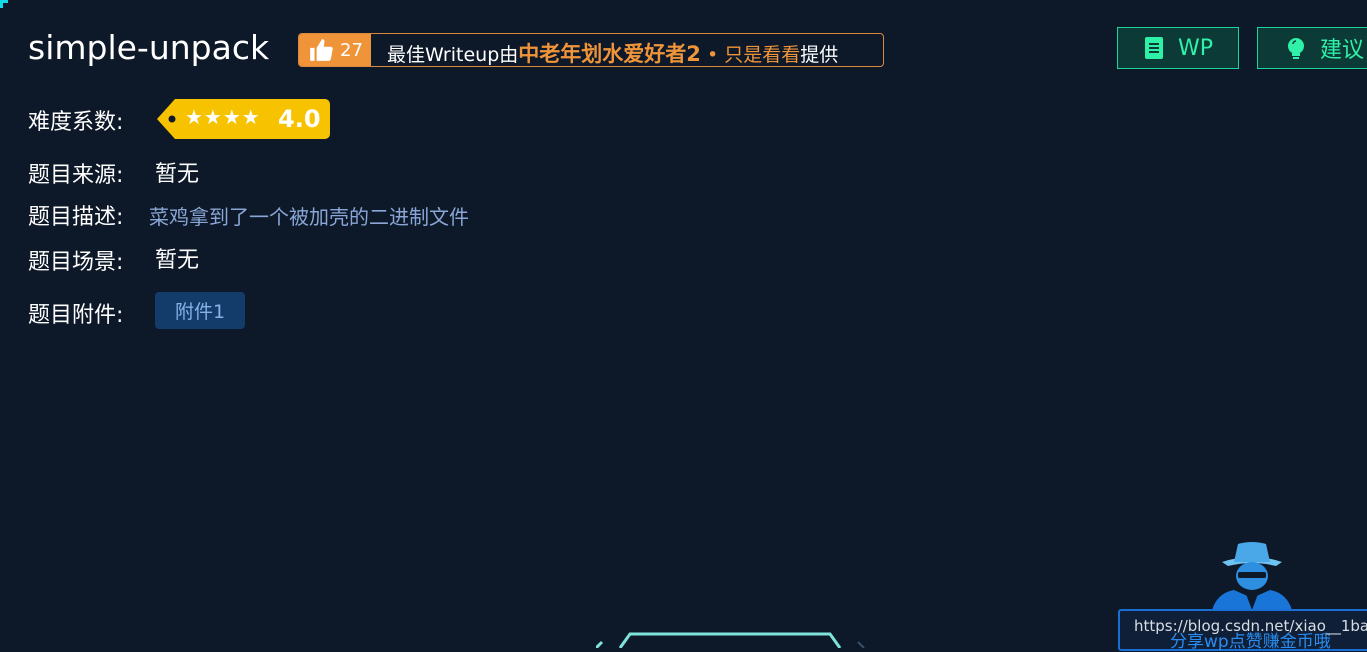 The height and width of the screenshot is (652, 1367). Describe the element at coordinates (309, 217) in the screenshot. I see `description-value: 菜鸡拿到了一个被加壳的二进制文件` at that location.